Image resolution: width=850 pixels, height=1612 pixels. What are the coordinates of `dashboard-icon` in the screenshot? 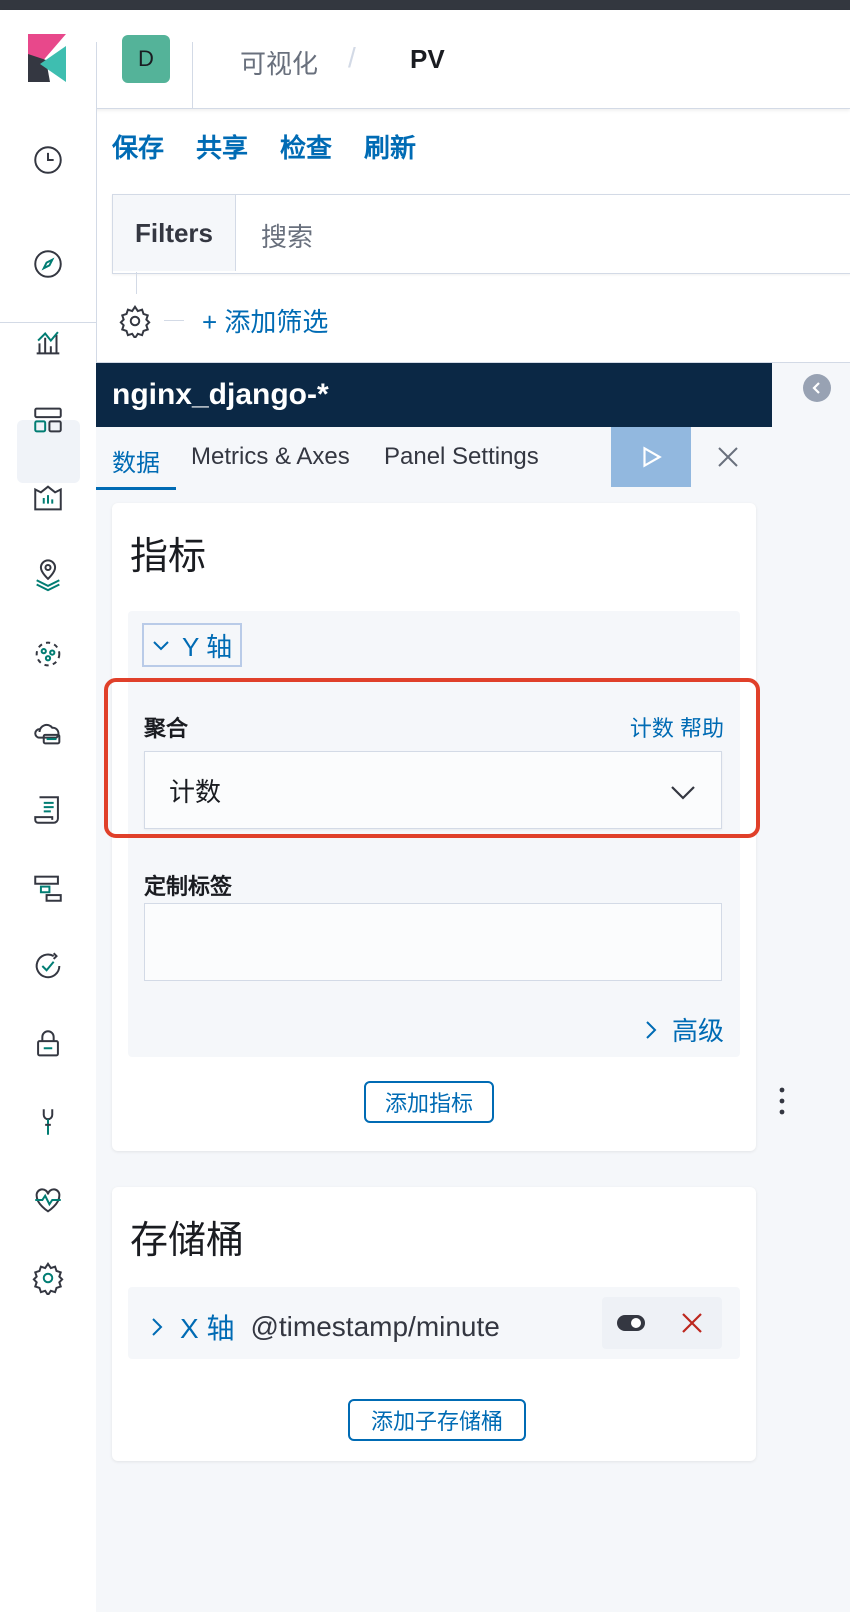 It's located at (48, 420).